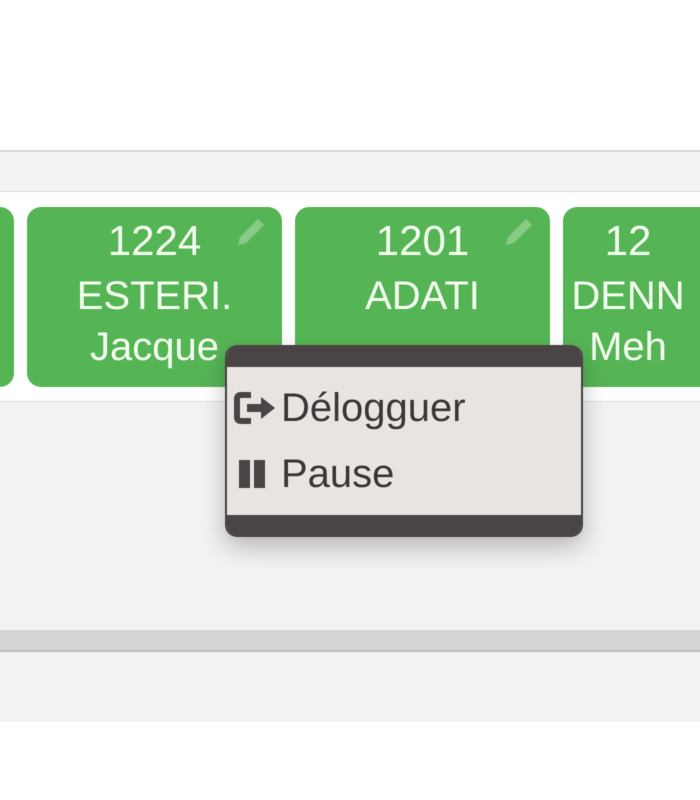 The height and width of the screenshot is (800, 700). I want to click on agent-tile: 1224 ESTERI. Jacque, so click(154, 297).